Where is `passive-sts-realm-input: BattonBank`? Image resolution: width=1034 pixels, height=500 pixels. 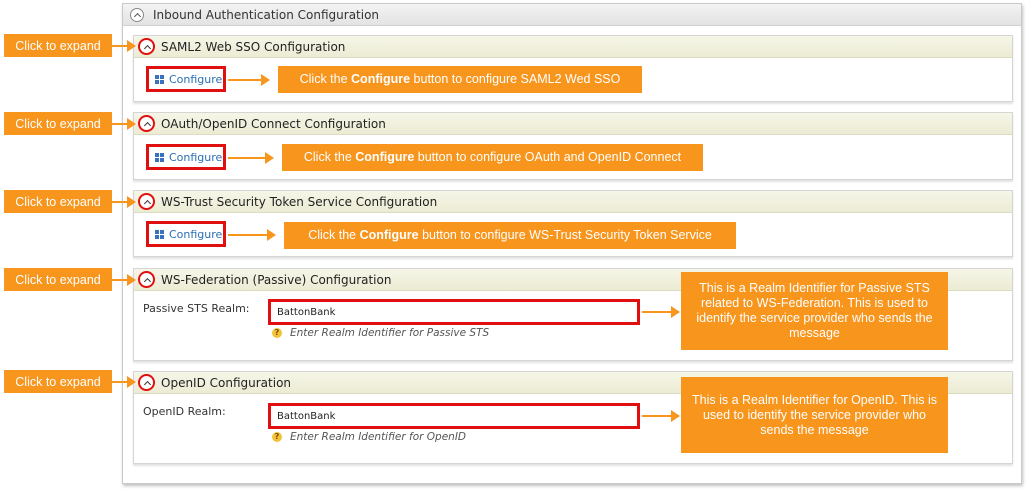 passive-sts-realm-input: BattonBank is located at coordinates (454, 312).